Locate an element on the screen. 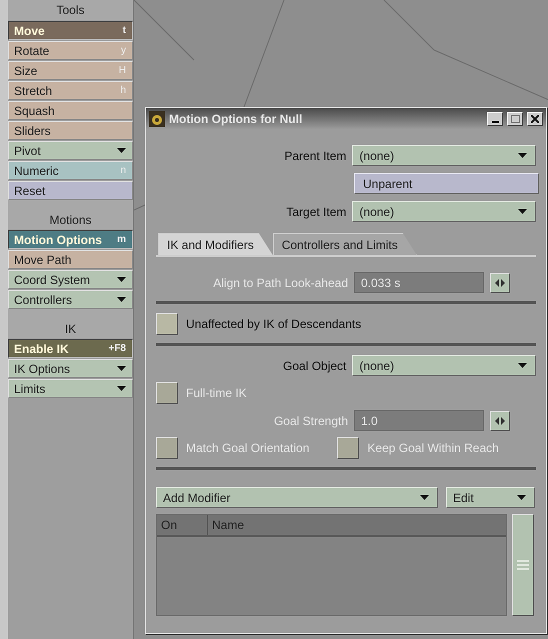 The width and height of the screenshot is (548, 639). toolbar-button: Size H is located at coordinates (70, 70).